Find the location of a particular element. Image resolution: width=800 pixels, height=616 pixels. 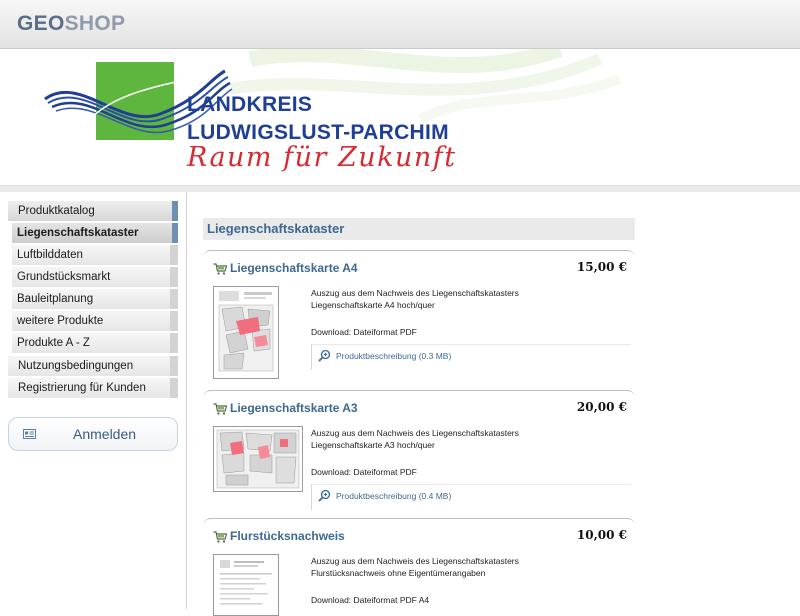

nav-item-produkte-a-z: Produkte A - Z is located at coordinates (95, 343).